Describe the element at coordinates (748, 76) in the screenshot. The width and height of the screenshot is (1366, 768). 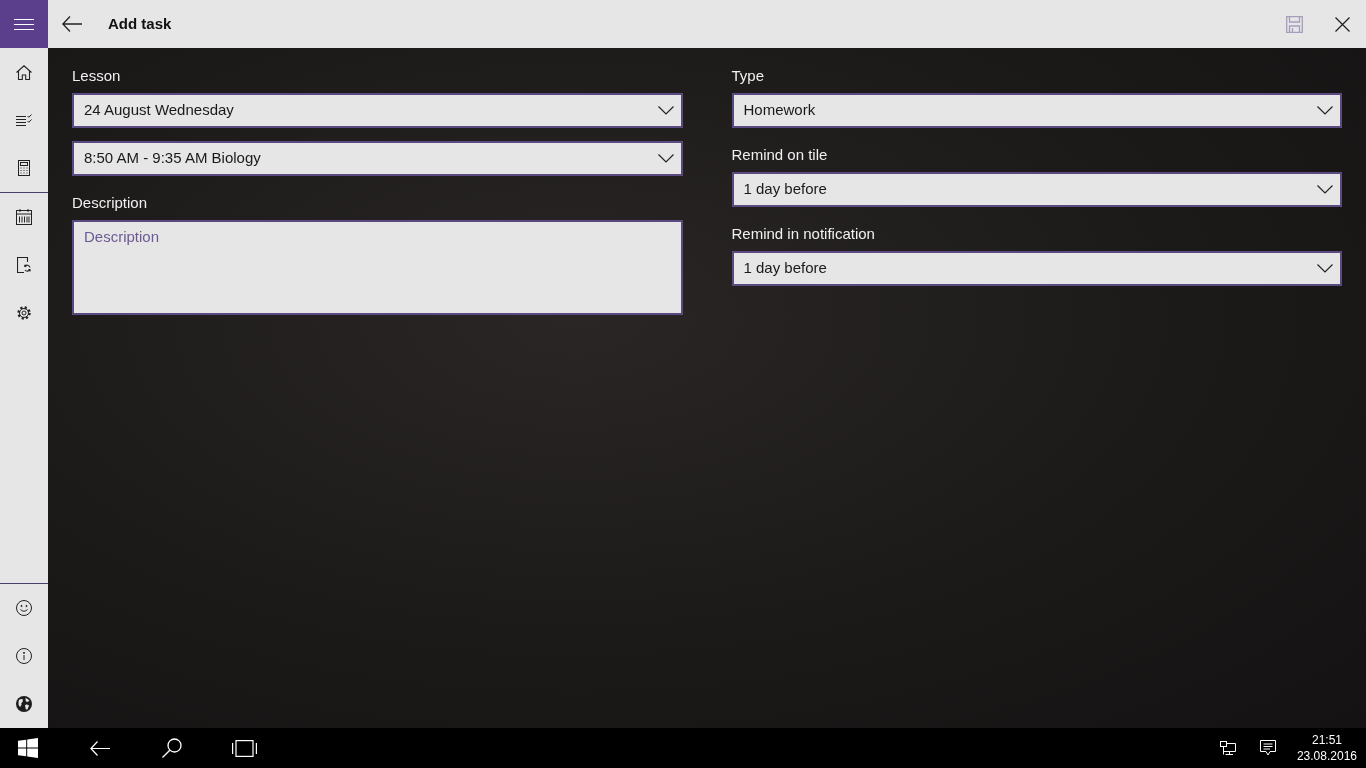
I see `field-label: Type` at that location.